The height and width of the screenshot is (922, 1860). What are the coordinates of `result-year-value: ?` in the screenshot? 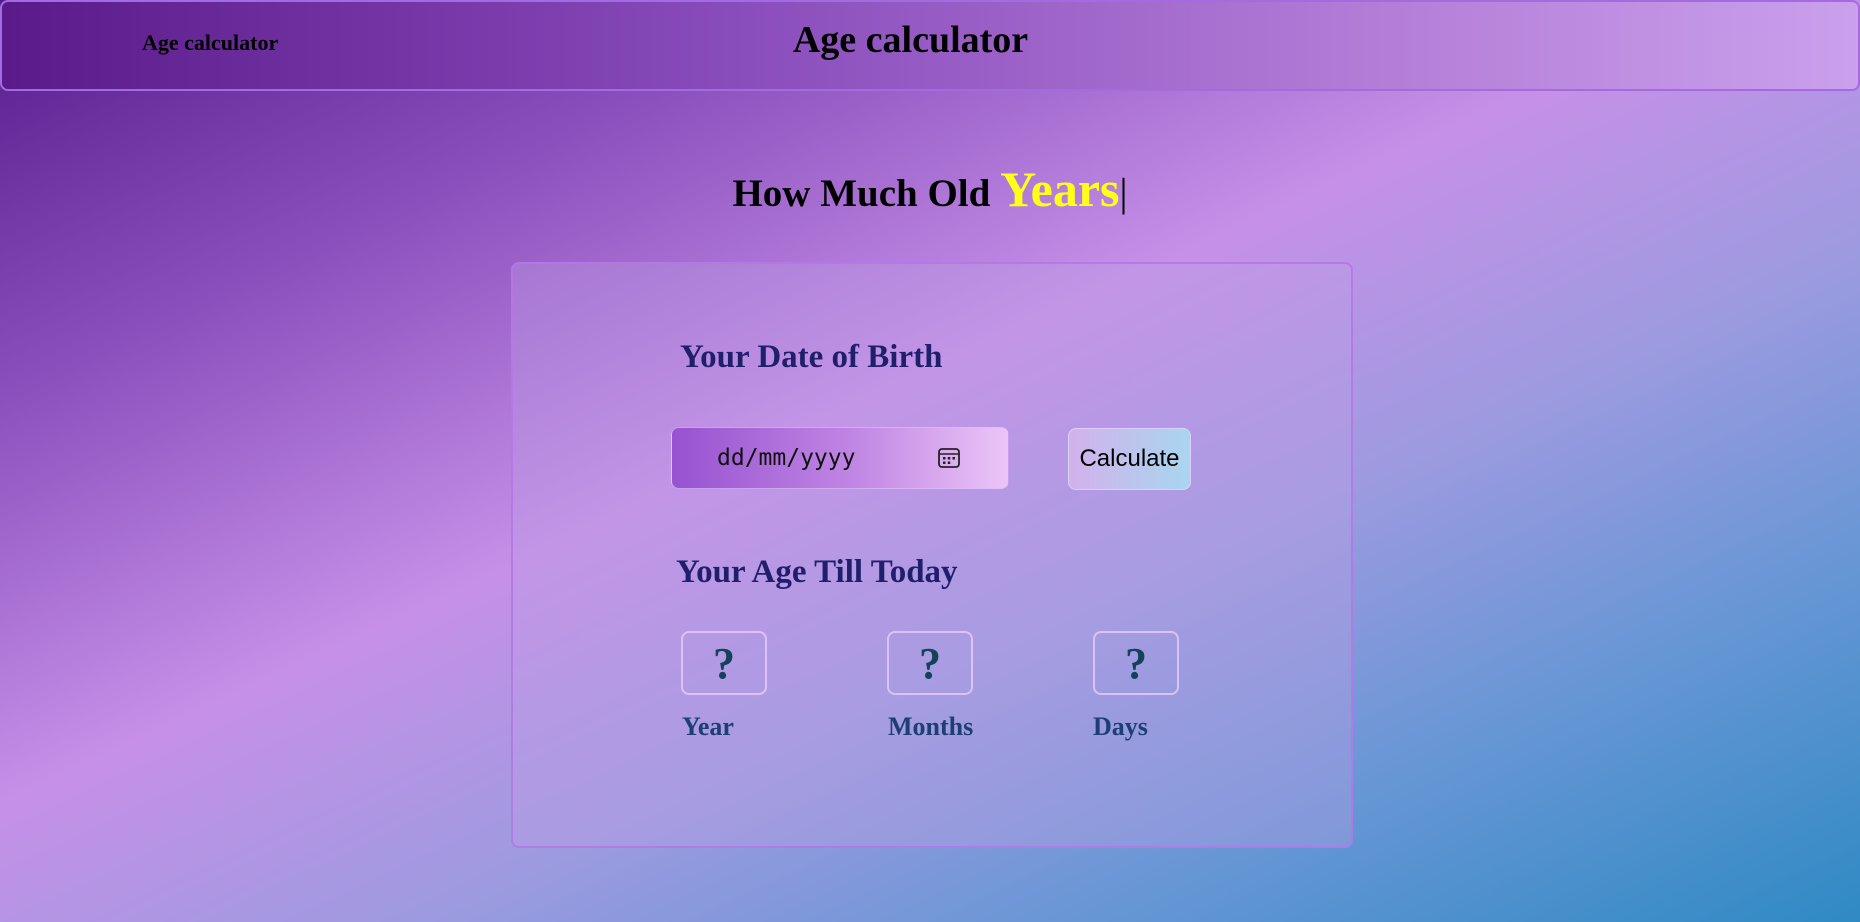 It's located at (724, 663).